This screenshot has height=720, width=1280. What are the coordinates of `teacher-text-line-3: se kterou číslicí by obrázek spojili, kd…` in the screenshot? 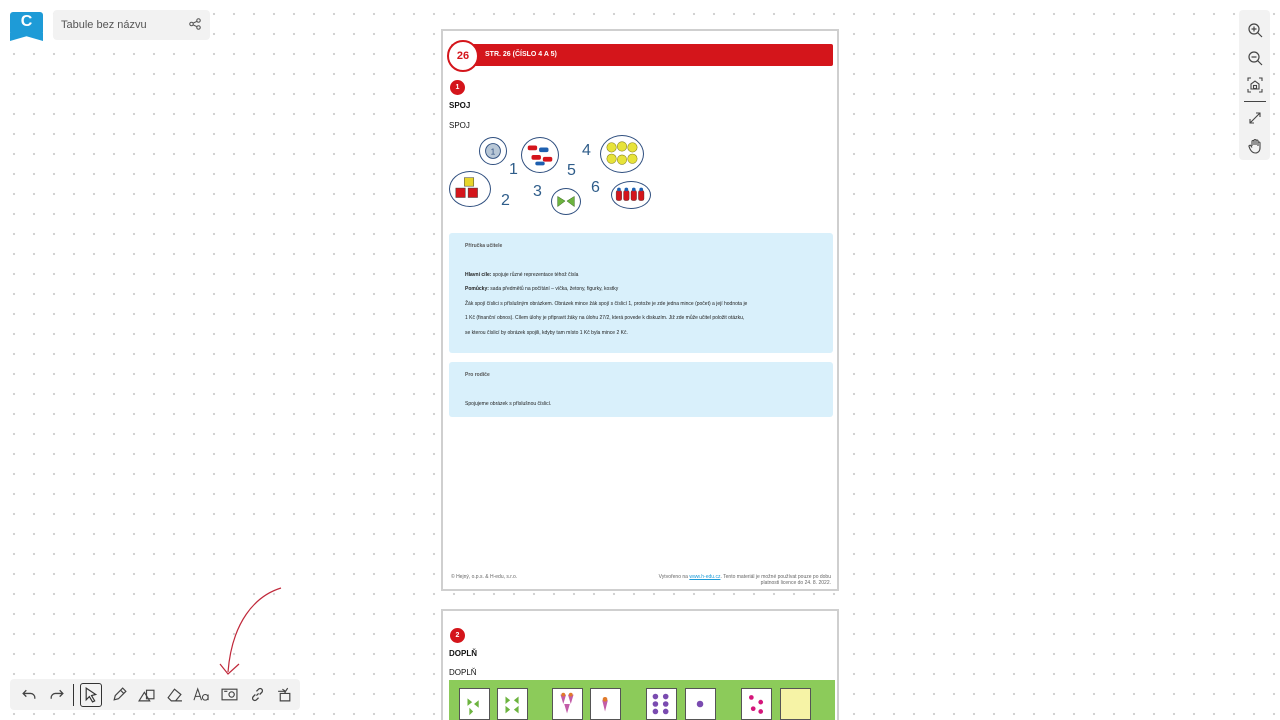 It's located at (546, 332).